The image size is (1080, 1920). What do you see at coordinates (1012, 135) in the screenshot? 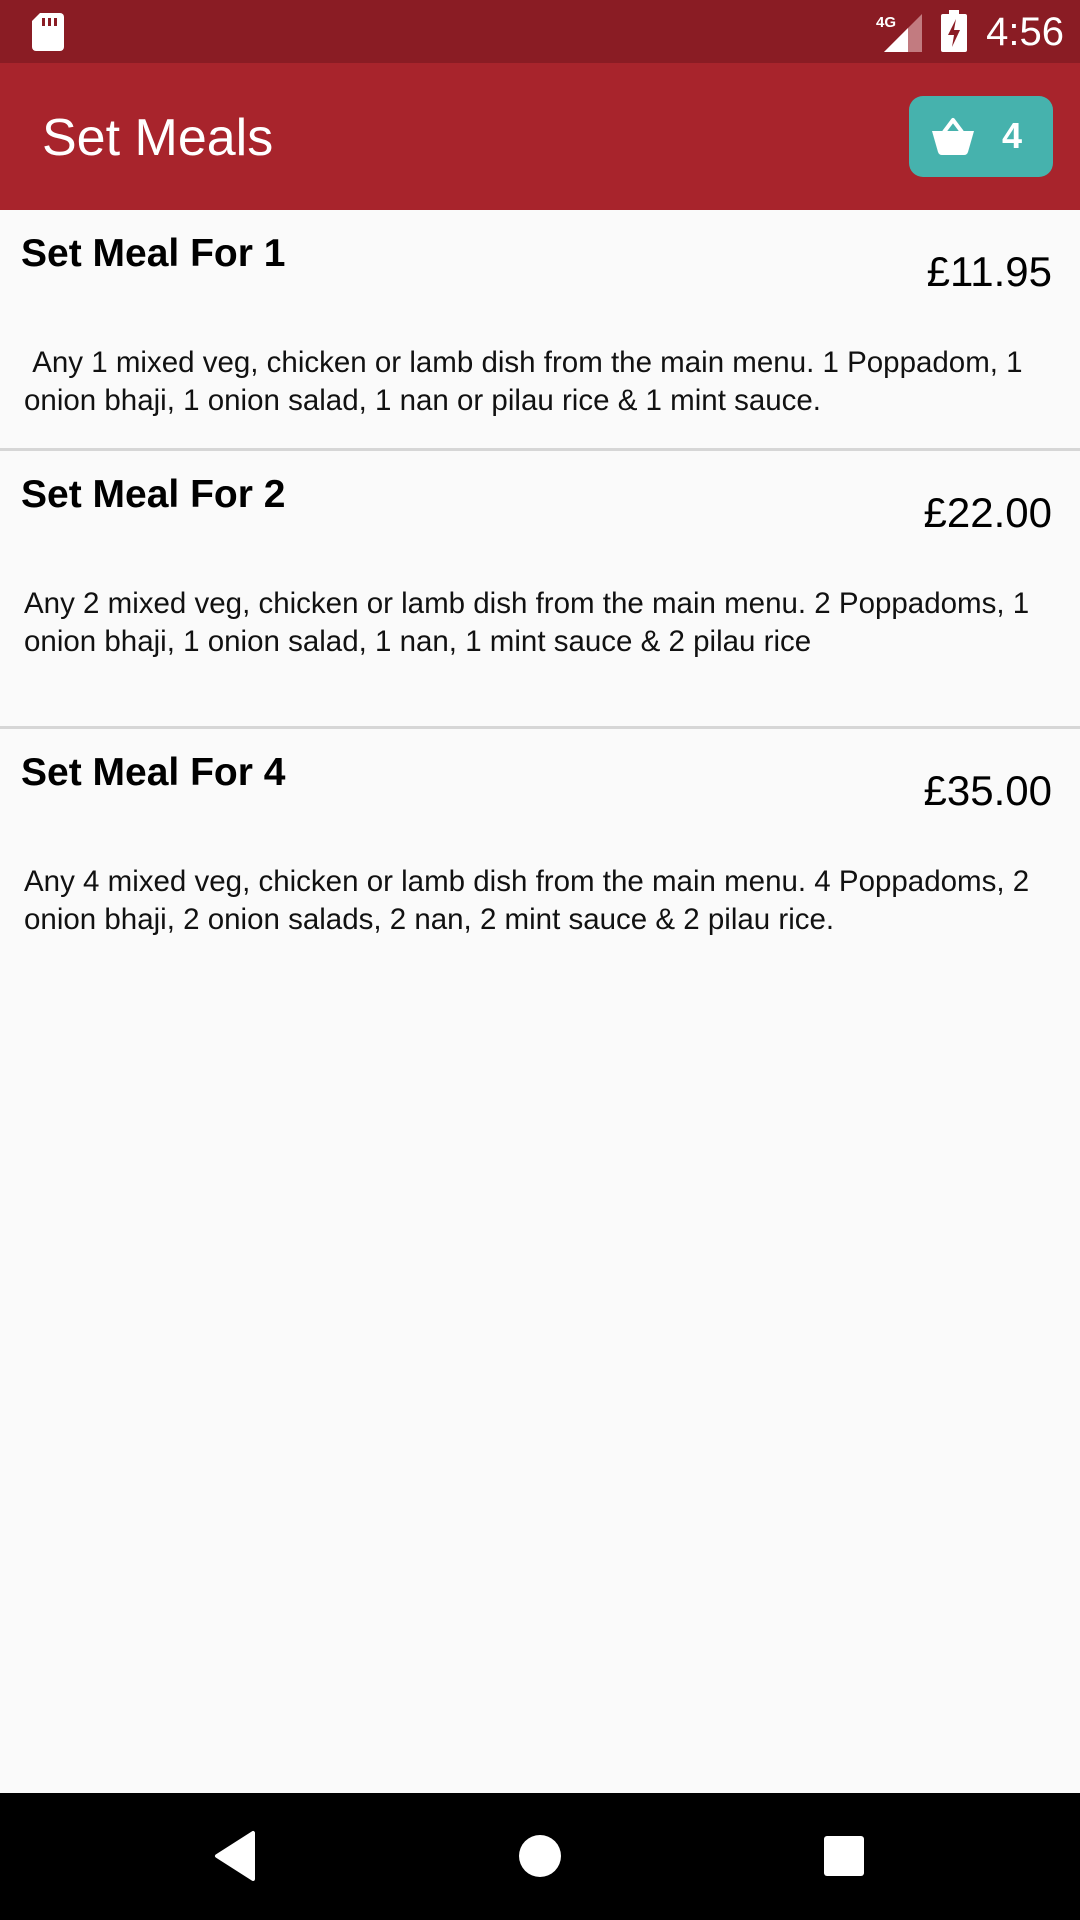
I see `basket-count-badge: 4` at bounding box center [1012, 135].